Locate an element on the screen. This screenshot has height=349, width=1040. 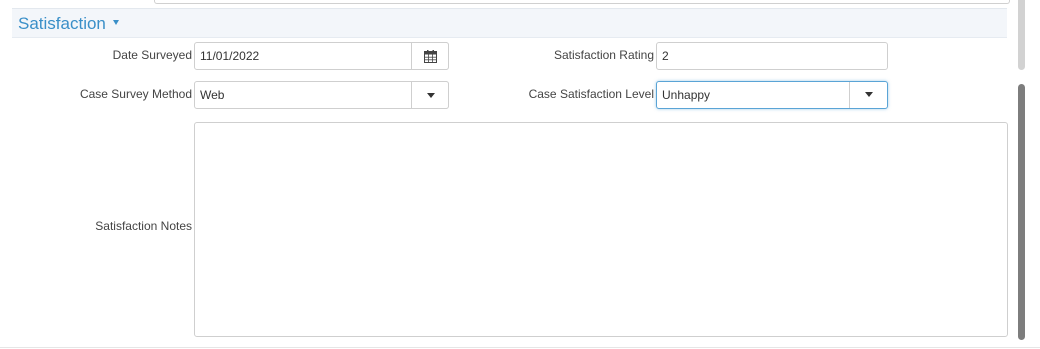
page-scrollbar-thumb is located at coordinates (1021, 212).